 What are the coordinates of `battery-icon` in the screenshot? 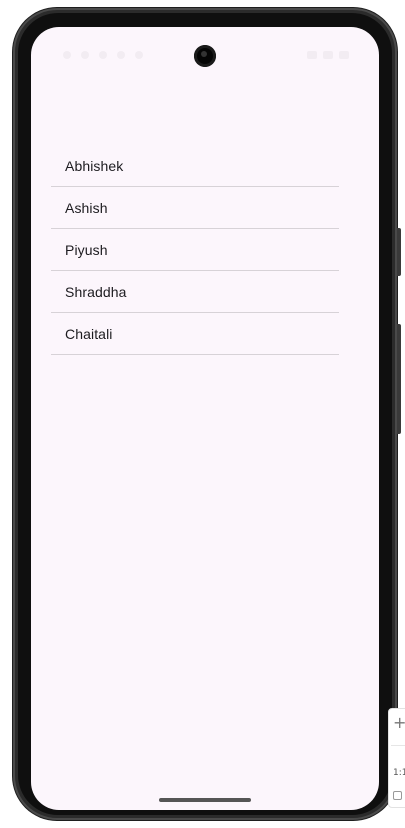 It's located at (344, 55).